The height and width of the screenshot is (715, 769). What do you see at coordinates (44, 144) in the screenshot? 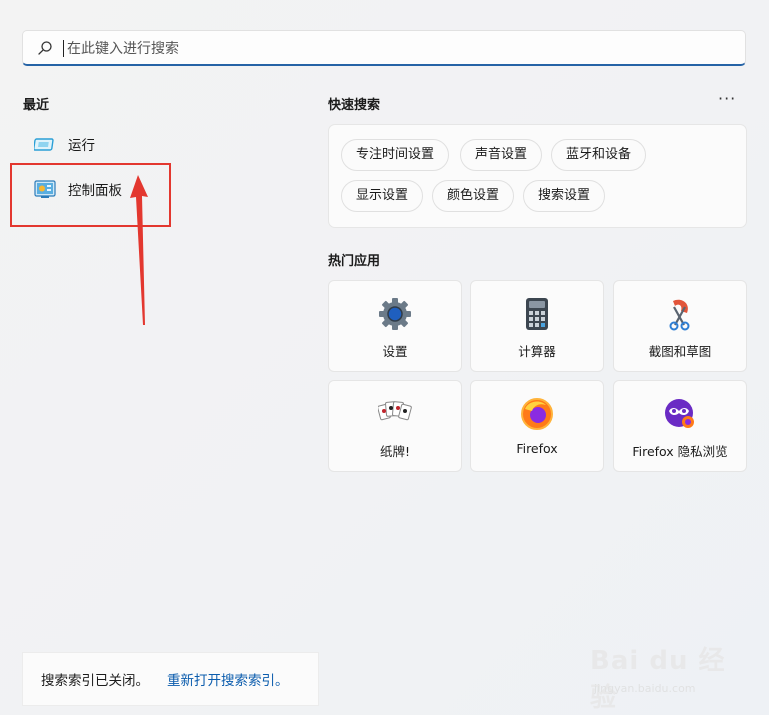
I see `run-icon` at bounding box center [44, 144].